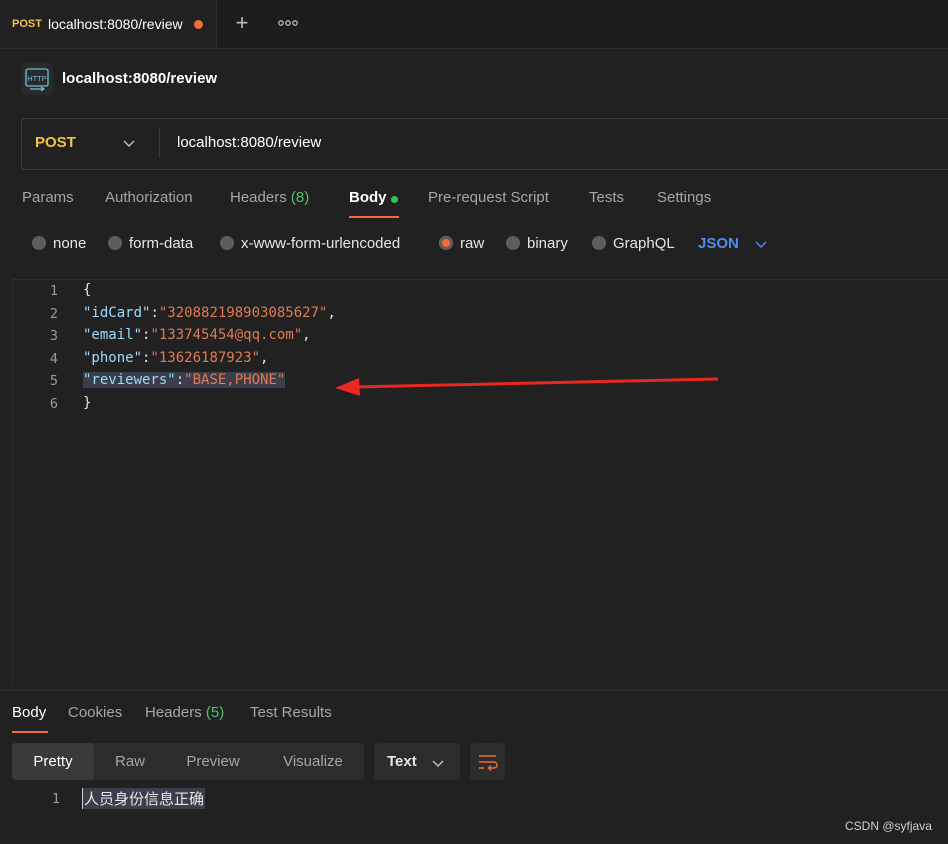  Describe the element at coordinates (115, 24) in the screenshot. I see `tab-title: localhost:8080/review` at that location.